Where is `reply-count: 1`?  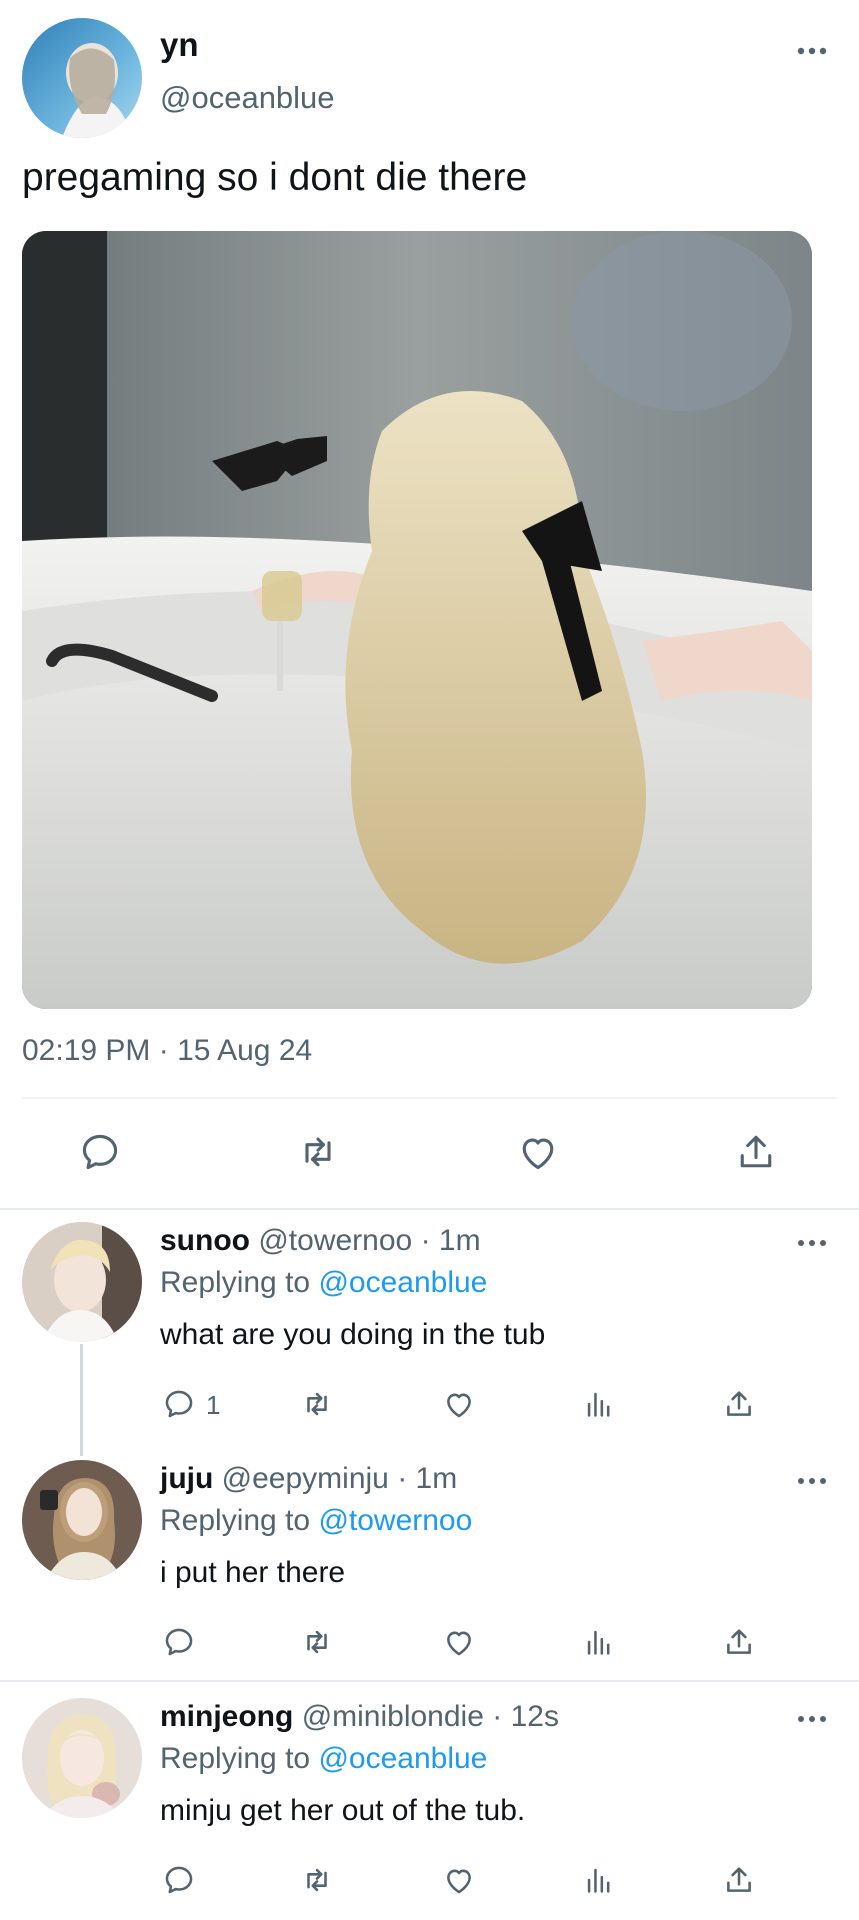 reply-count: 1 is located at coordinates (213, 1405).